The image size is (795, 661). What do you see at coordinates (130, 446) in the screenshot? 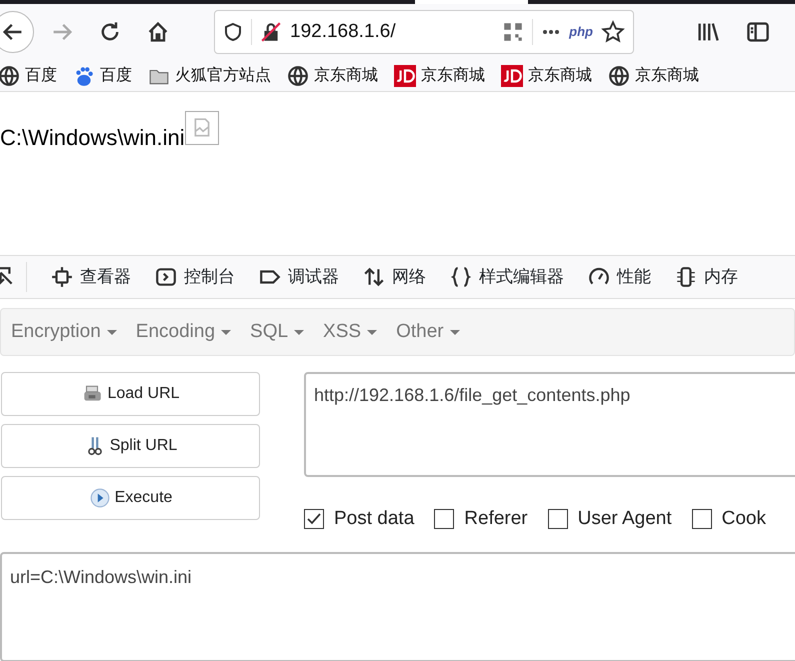
I see `split-button: Split URL` at bounding box center [130, 446].